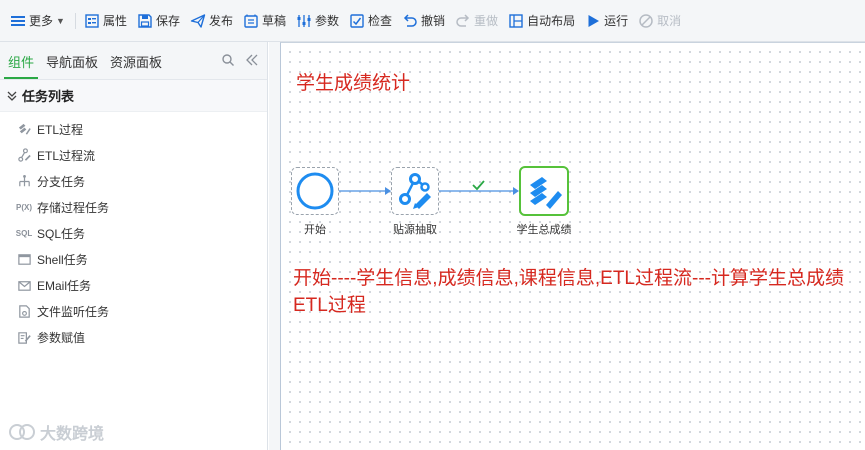 This screenshot has height=450, width=865. I want to click on auto-layout-button: 自动布局, so click(542, 21).